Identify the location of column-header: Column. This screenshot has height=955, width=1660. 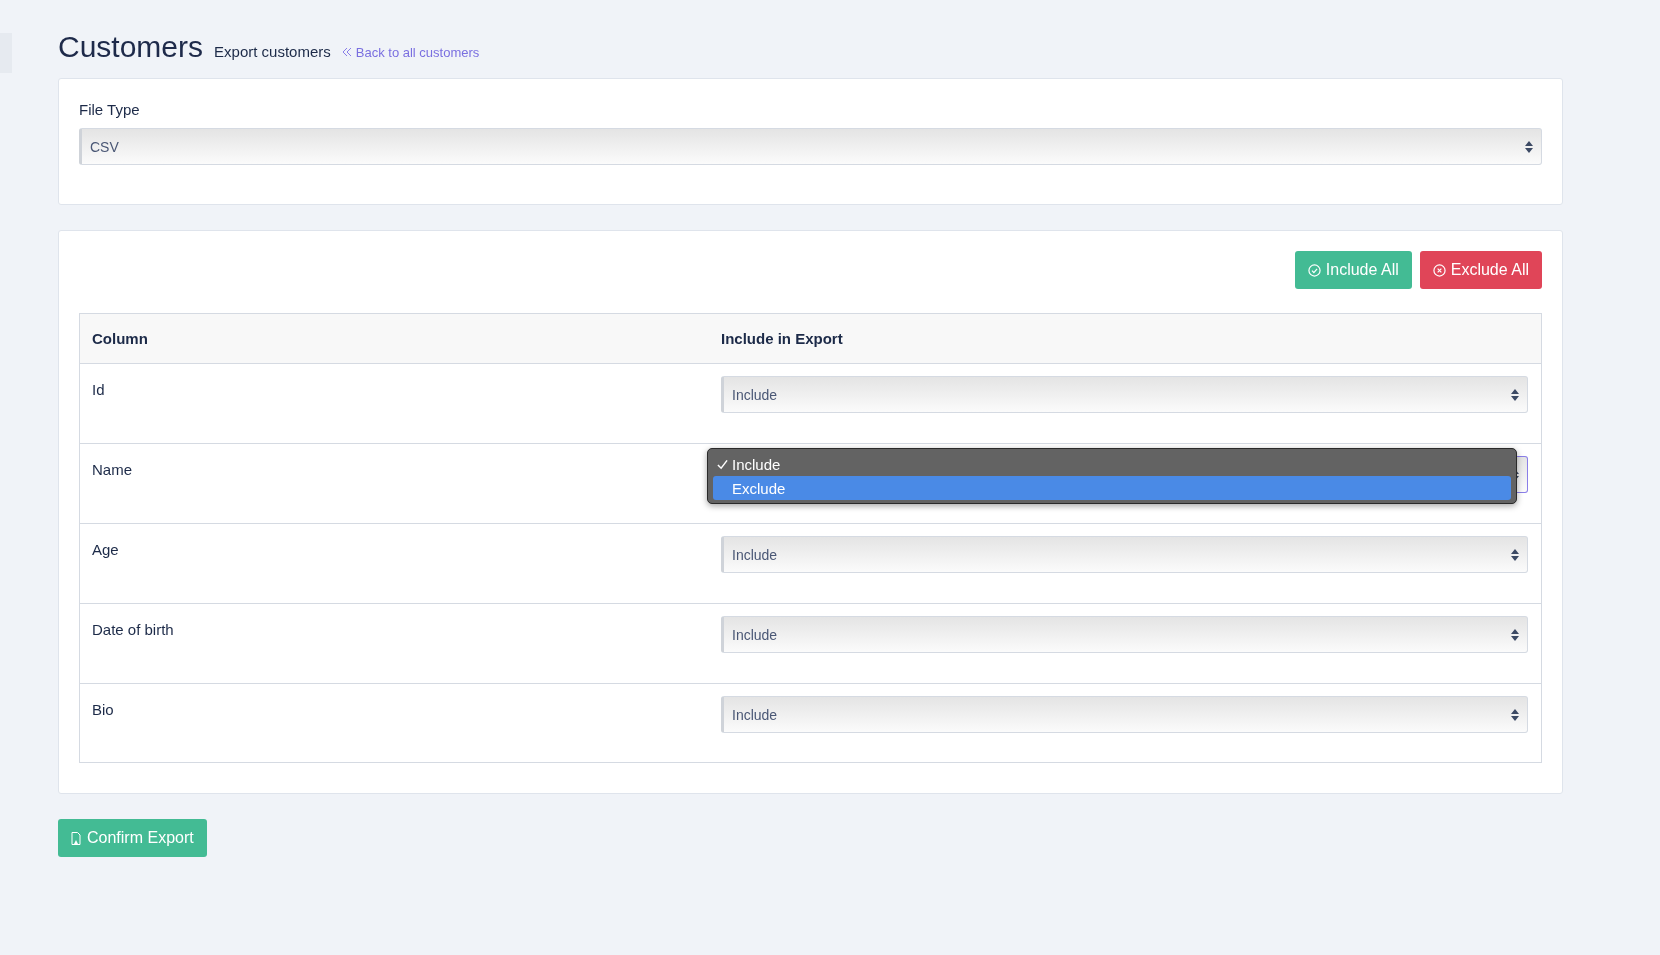
(120, 338).